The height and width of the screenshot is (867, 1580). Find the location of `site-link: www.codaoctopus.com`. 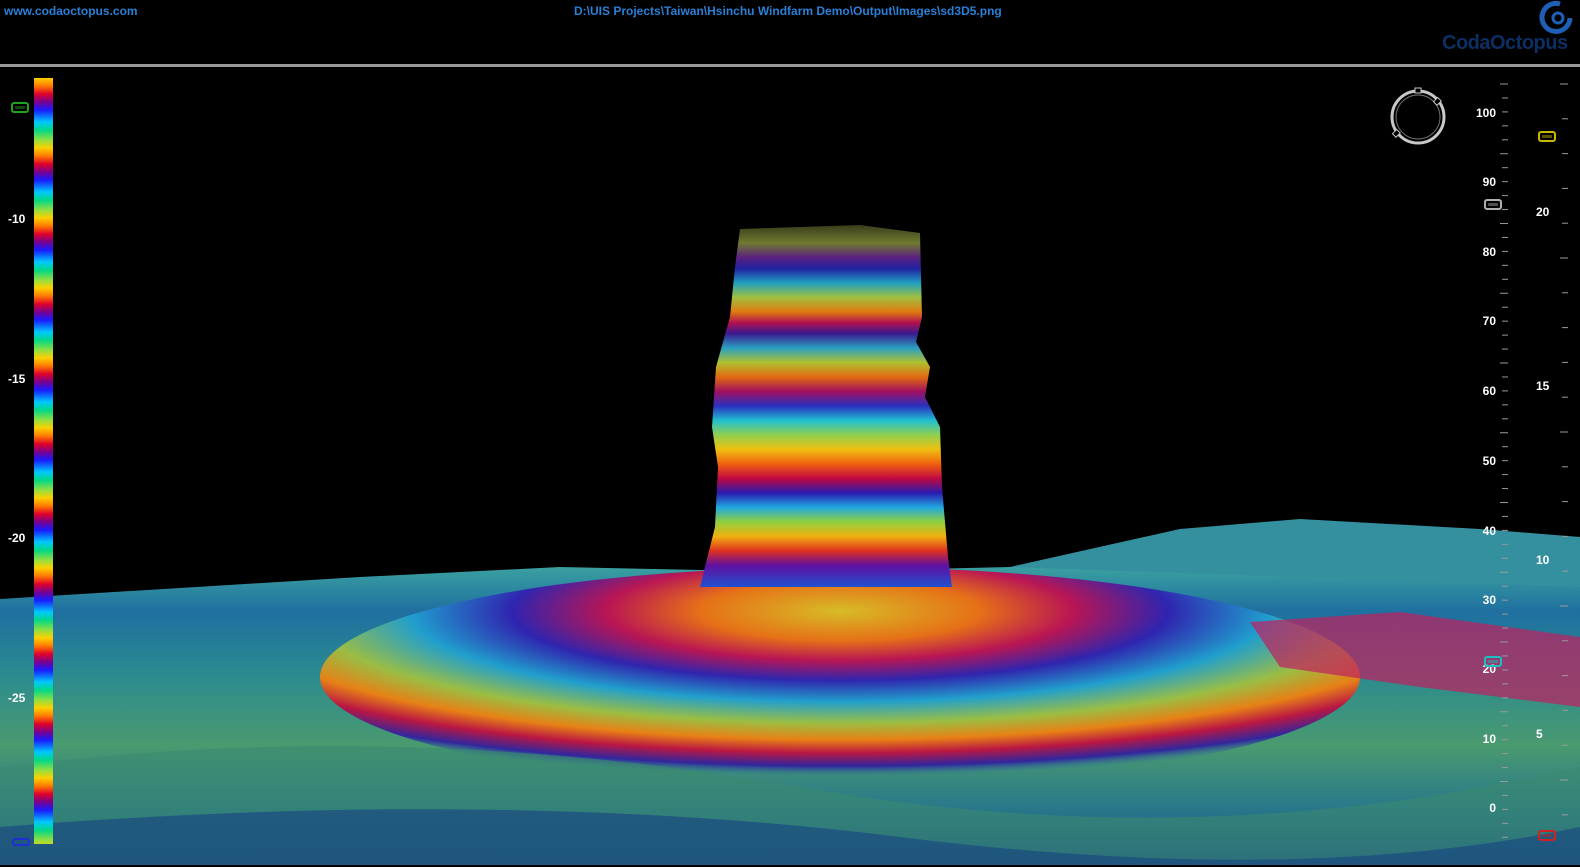

site-link: www.codaoctopus.com is located at coordinates (71, 11).